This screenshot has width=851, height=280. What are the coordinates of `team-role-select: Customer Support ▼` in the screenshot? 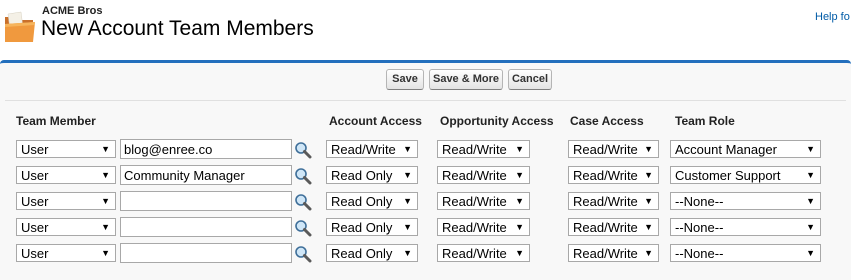 It's located at (745, 175).